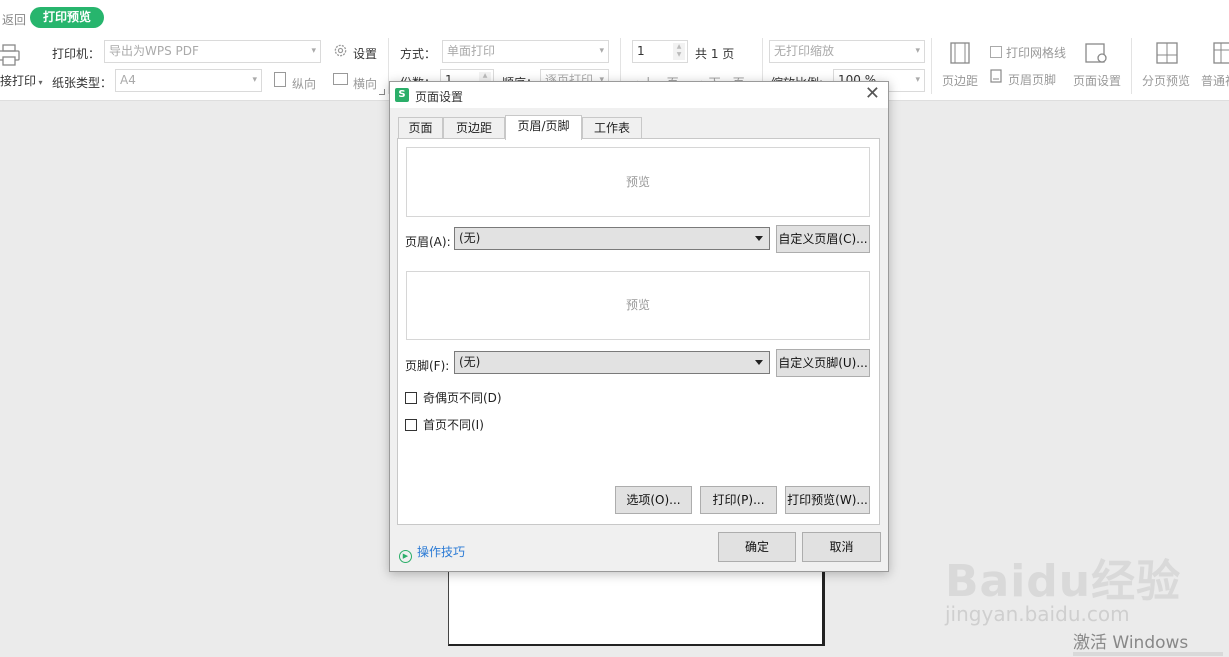  Describe the element at coordinates (525, 51) in the screenshot. I see `mode-select: 单面打印 ▾` at that location.